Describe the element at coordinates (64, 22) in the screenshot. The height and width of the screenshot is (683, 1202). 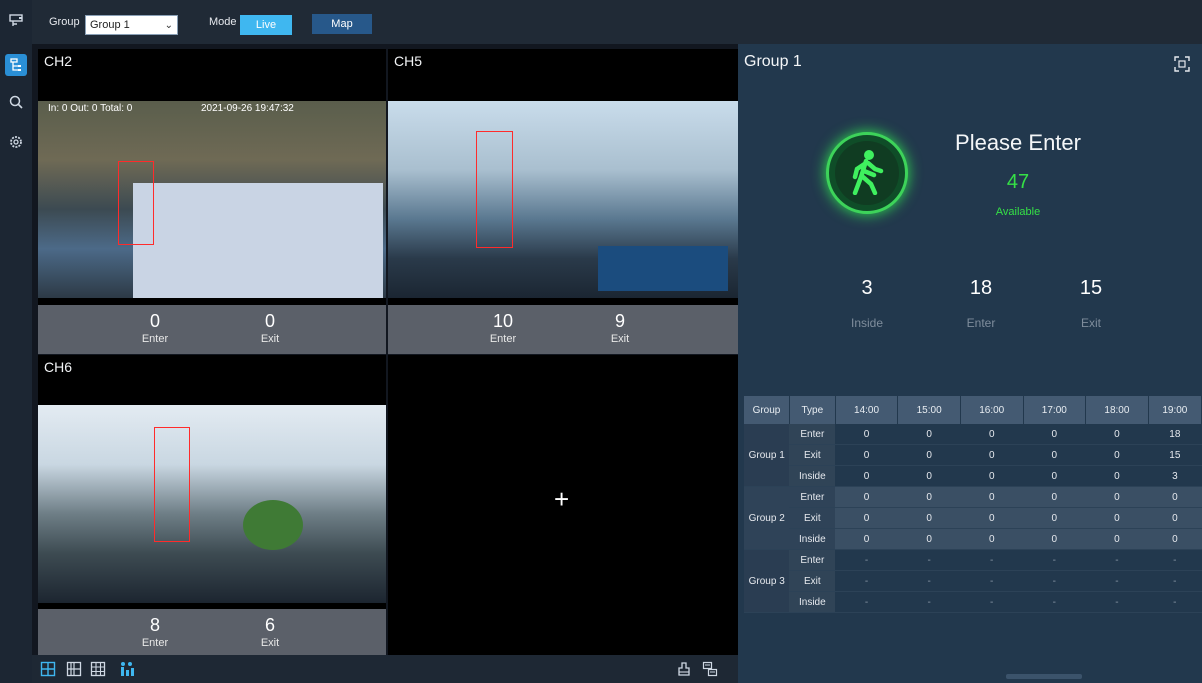
I see `group-label: Group` at that location.